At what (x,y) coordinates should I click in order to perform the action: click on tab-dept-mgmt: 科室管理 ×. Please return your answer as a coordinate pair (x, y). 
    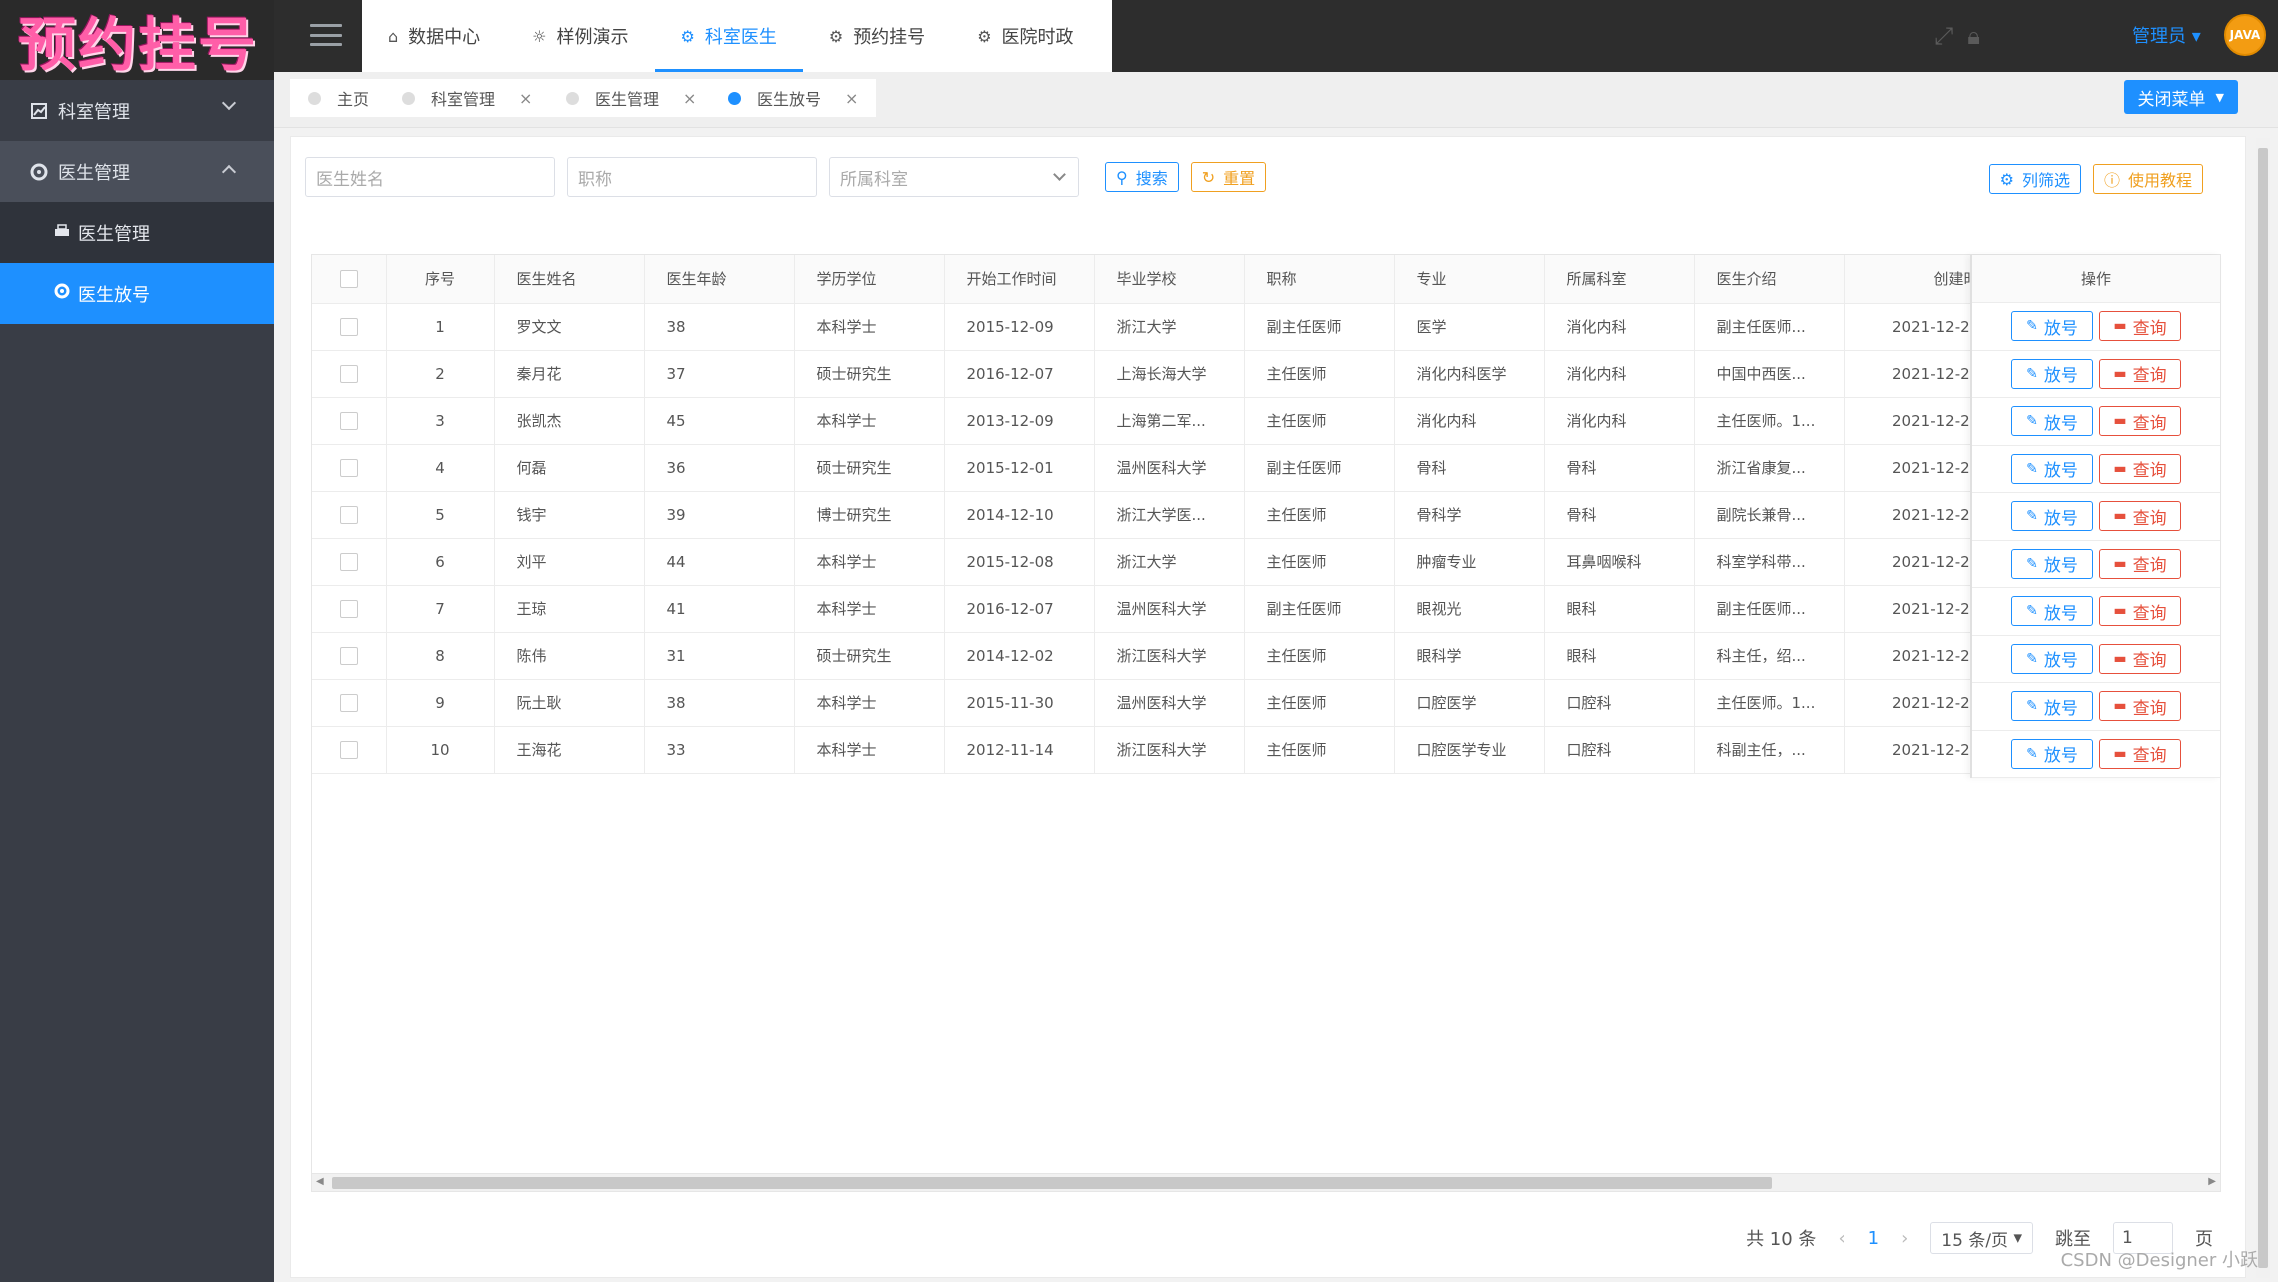
    Looking at the image, I should click on (467, 98).